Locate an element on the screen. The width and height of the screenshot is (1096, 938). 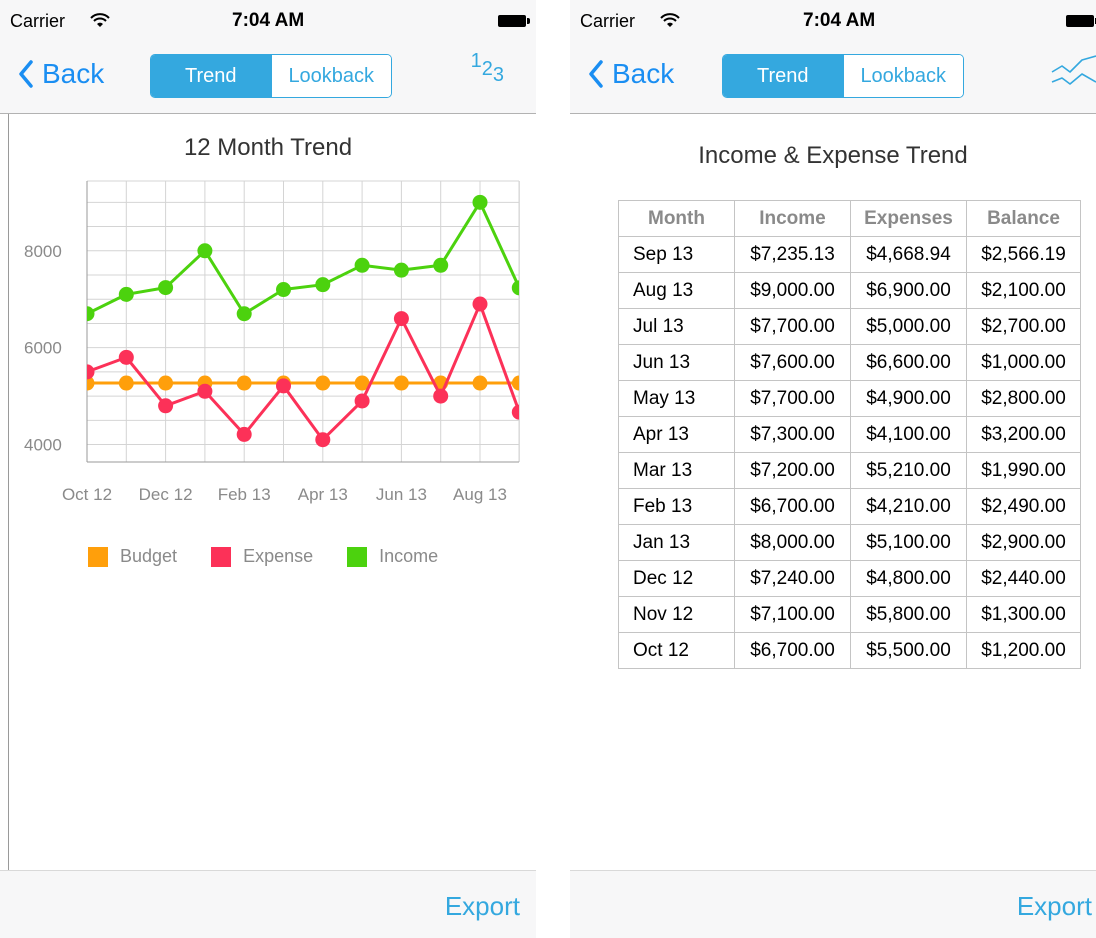
table-row: Apr 13 $7,300.00 $4,100.00 $3,200.00 is located at coordinates (849, 434).